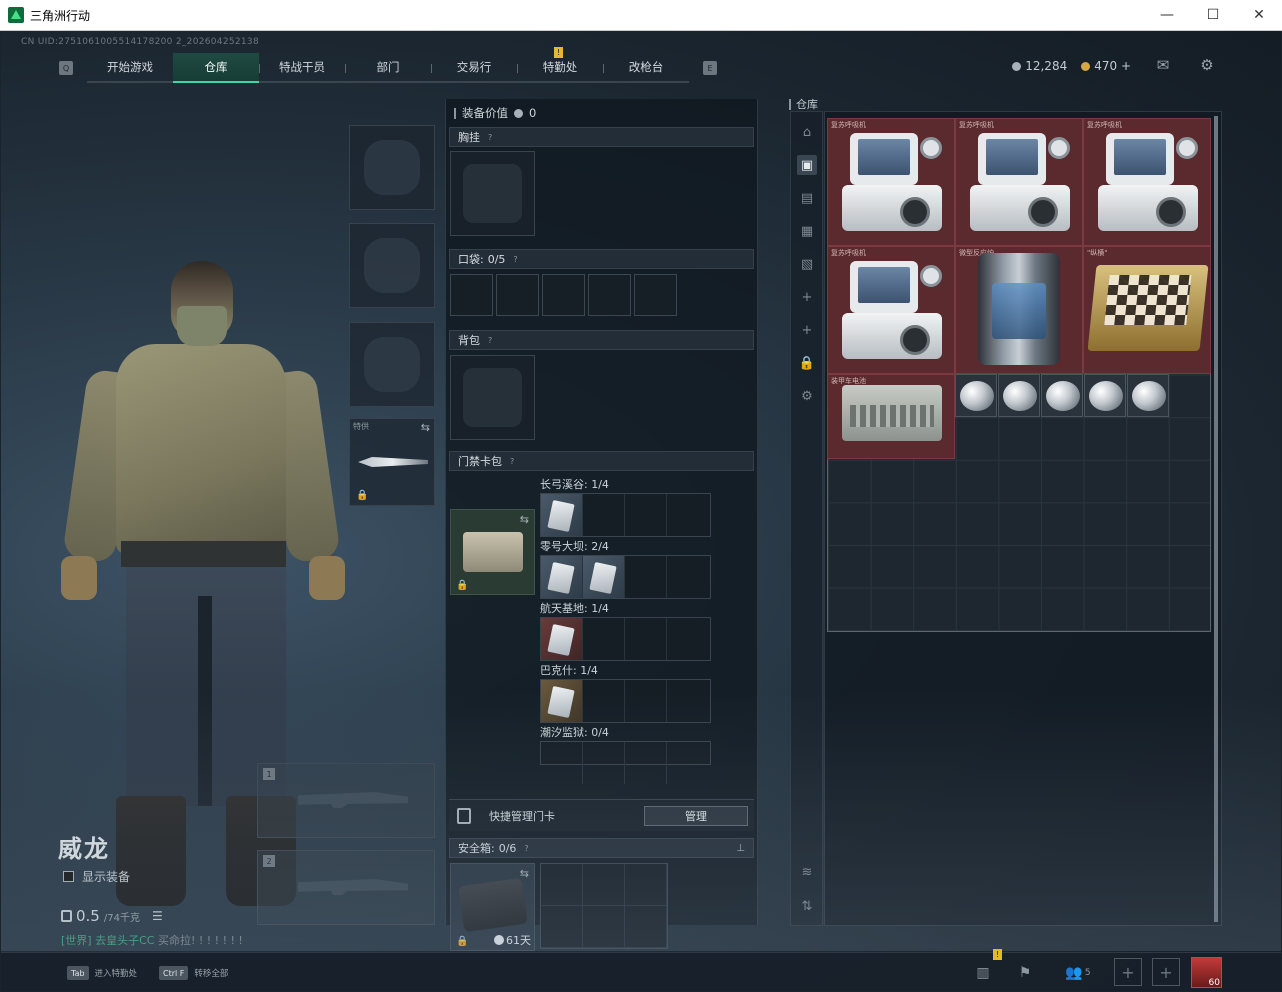 The width and height of the screenshot is (1282, 992). I want to click on helmet-slot, so click(392, 167).